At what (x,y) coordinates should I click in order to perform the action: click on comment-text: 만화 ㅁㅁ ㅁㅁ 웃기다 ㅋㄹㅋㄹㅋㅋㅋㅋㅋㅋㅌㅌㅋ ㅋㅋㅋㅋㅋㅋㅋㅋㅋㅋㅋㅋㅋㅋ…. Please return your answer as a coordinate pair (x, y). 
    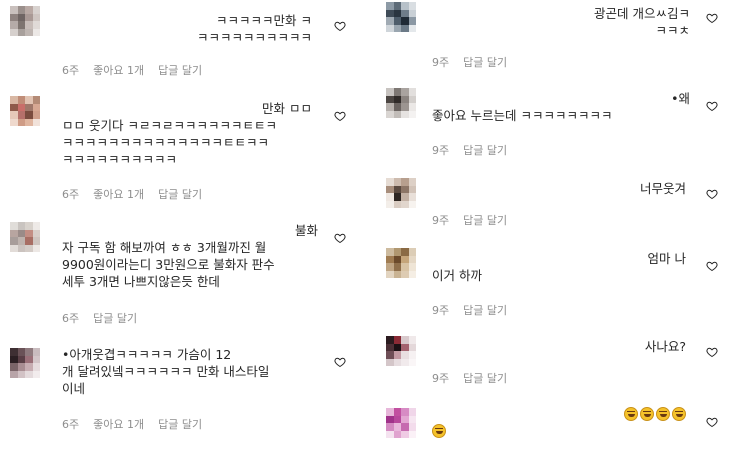
    Looking at the image, I should click on (187, 134).